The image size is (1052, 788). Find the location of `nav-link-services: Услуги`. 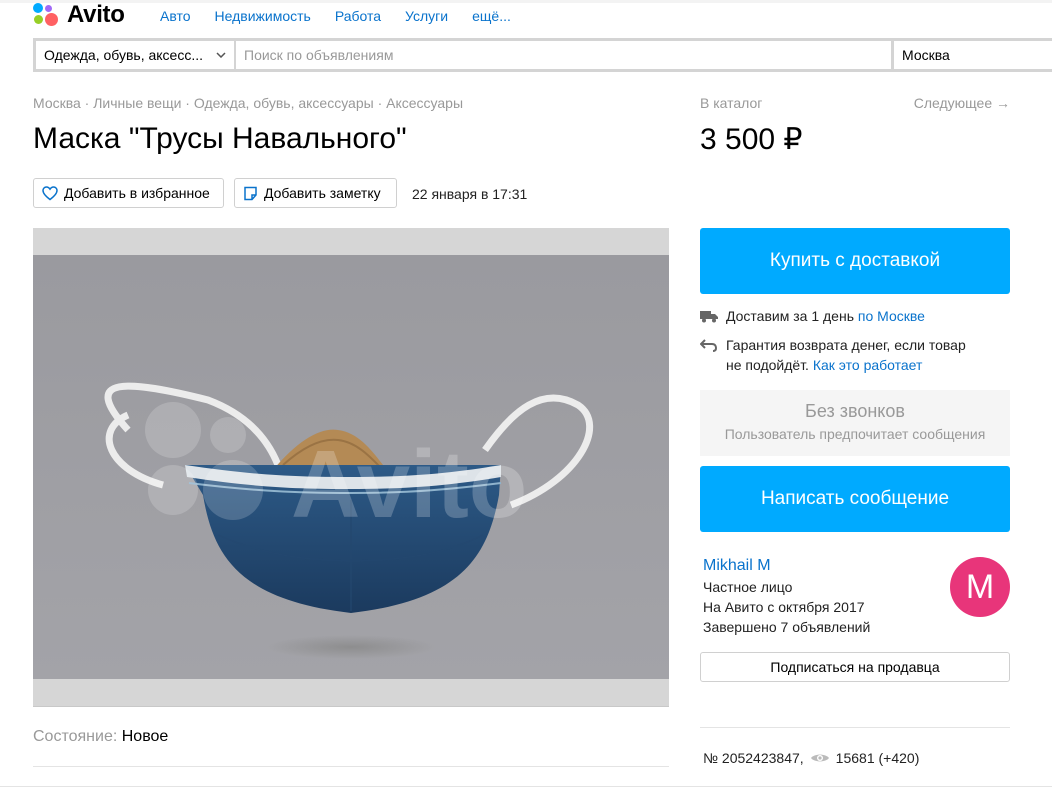

nav-link-services: Услуги is located at coordinates (426, 16).